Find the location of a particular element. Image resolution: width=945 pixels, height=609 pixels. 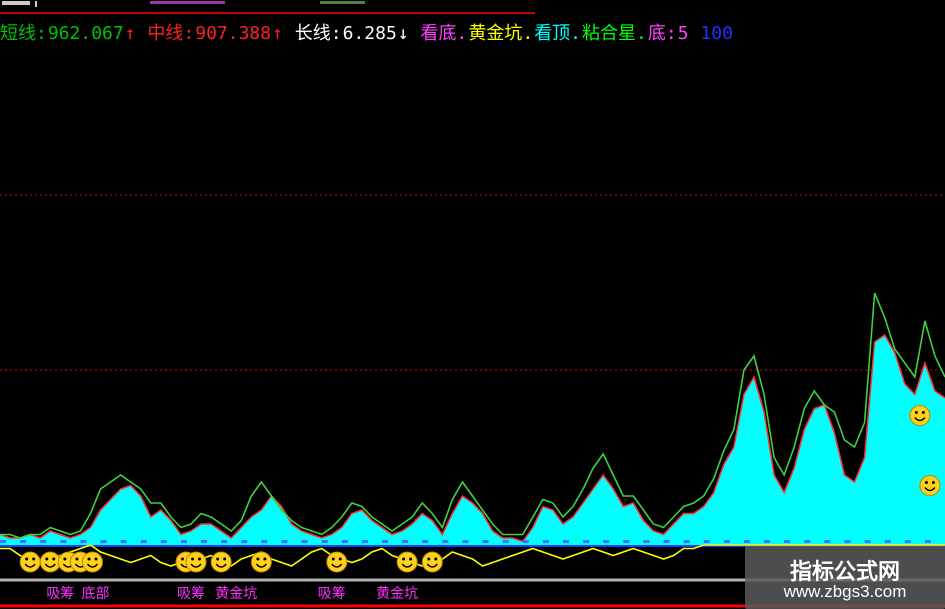

signal-label: 底部 is located at coordinates (96, 594).